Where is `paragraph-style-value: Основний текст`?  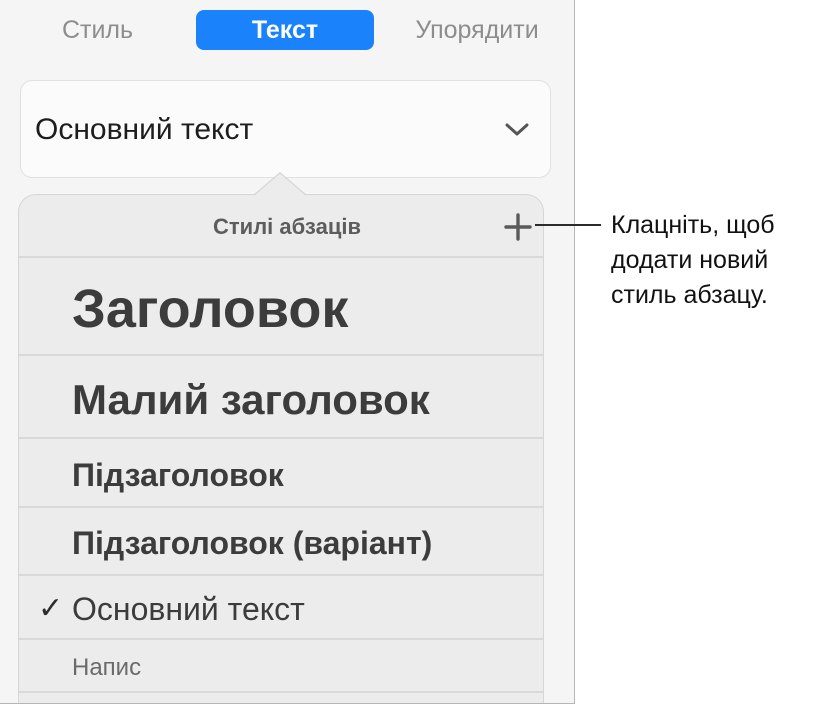
paragraph-style-value: Основний текст is located at coordinates (144, 129).